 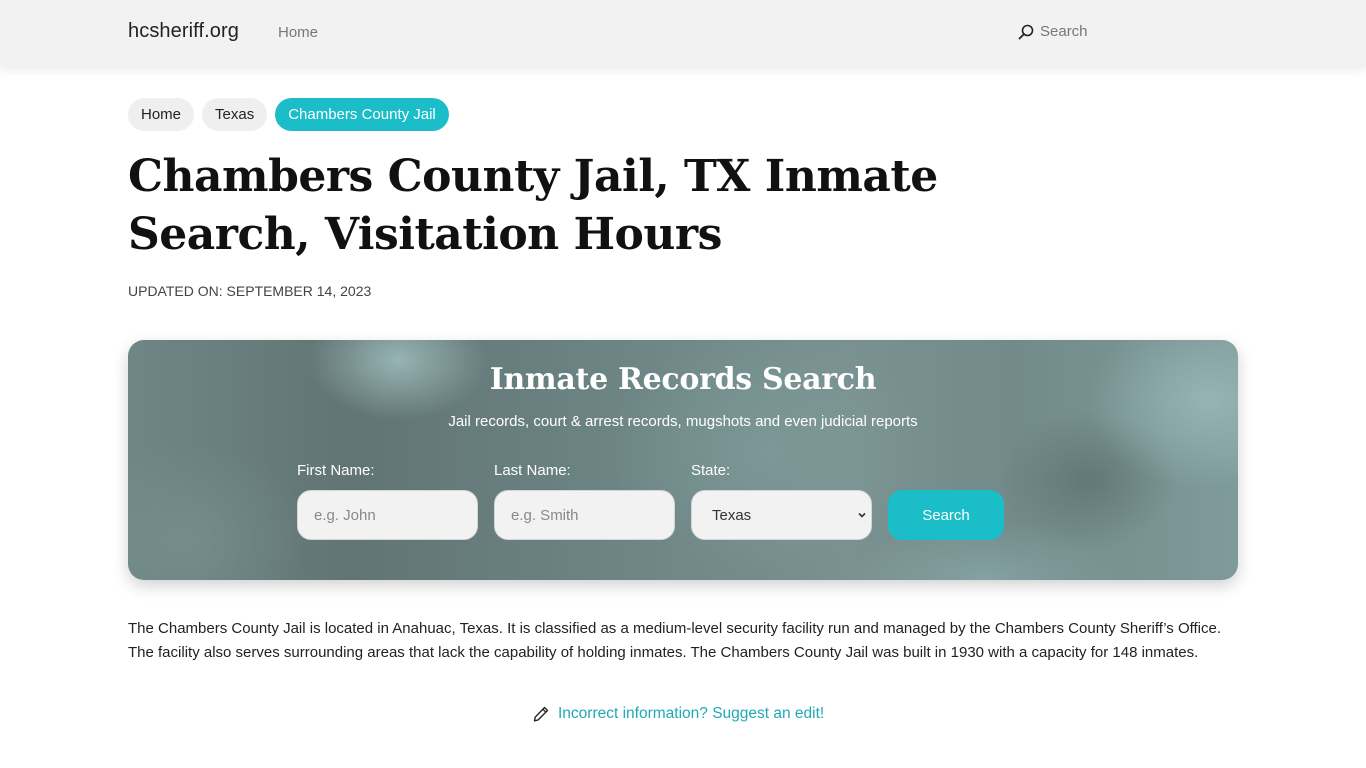 What do you see at coordinates (387, 515) in the screenshot?
I see `first-name-input` at bounding box center [387, 515].